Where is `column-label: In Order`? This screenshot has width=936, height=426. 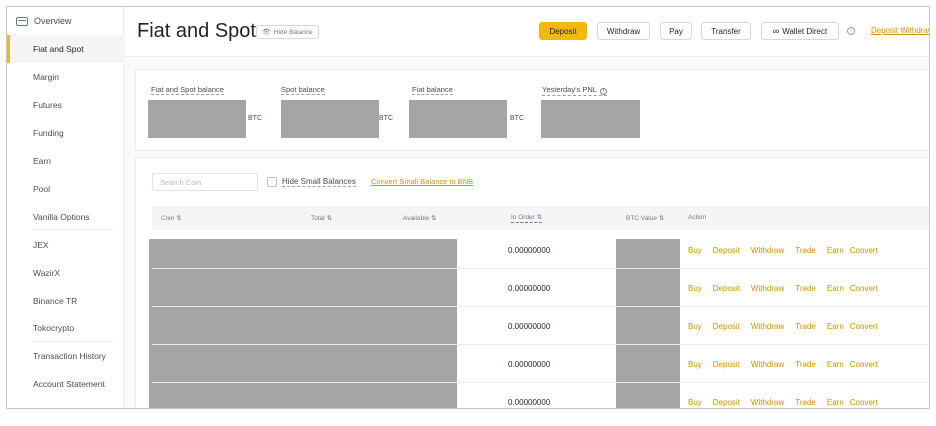 column-label: In Order is located at coordinates (523, 217).